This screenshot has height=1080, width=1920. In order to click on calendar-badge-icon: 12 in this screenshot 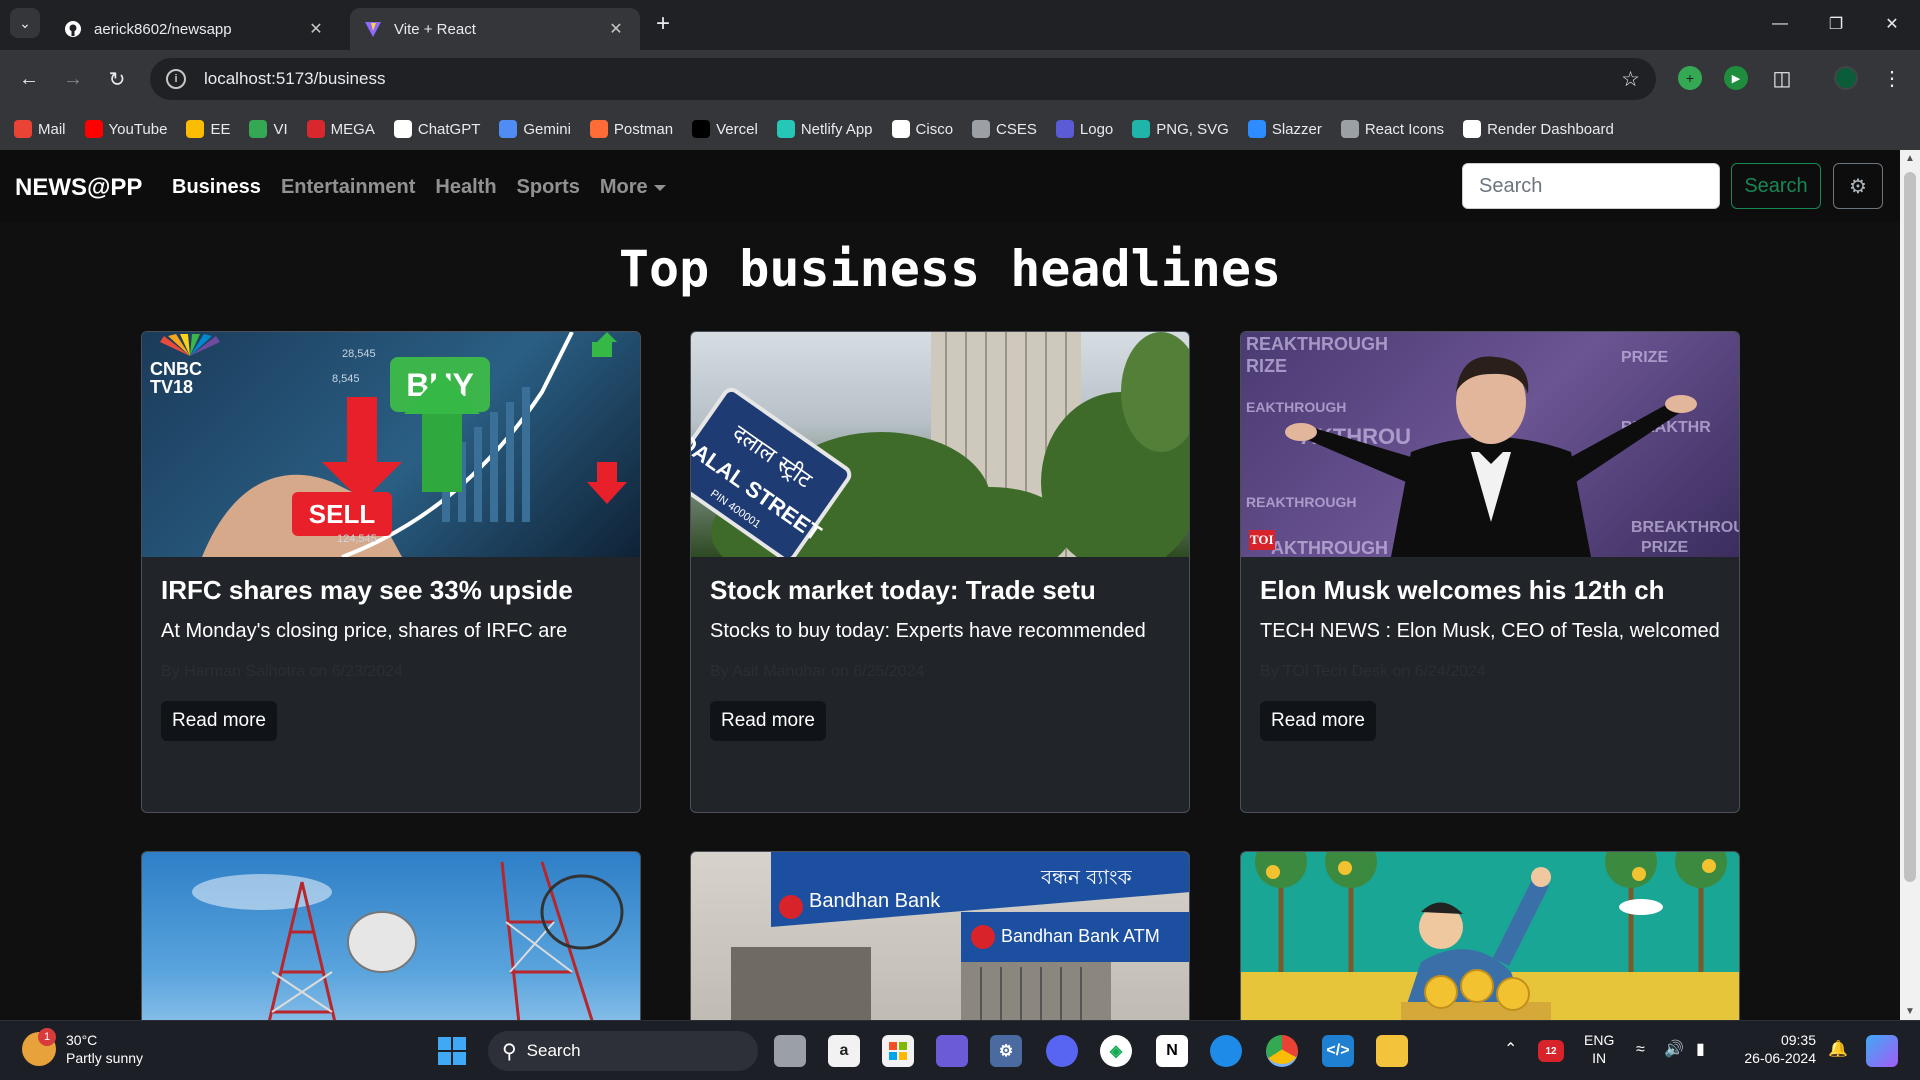, I will do `click(1551, 1051)`.